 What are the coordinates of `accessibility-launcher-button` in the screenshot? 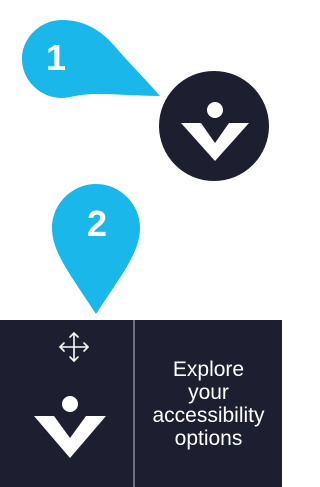 It's located at (214, 126).